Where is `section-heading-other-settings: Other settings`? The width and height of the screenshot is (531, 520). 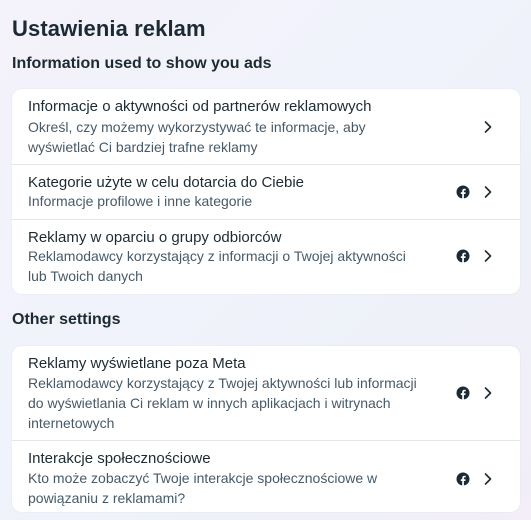
section-heading-other-settings: Other settings is located at coordinates (66, 319).